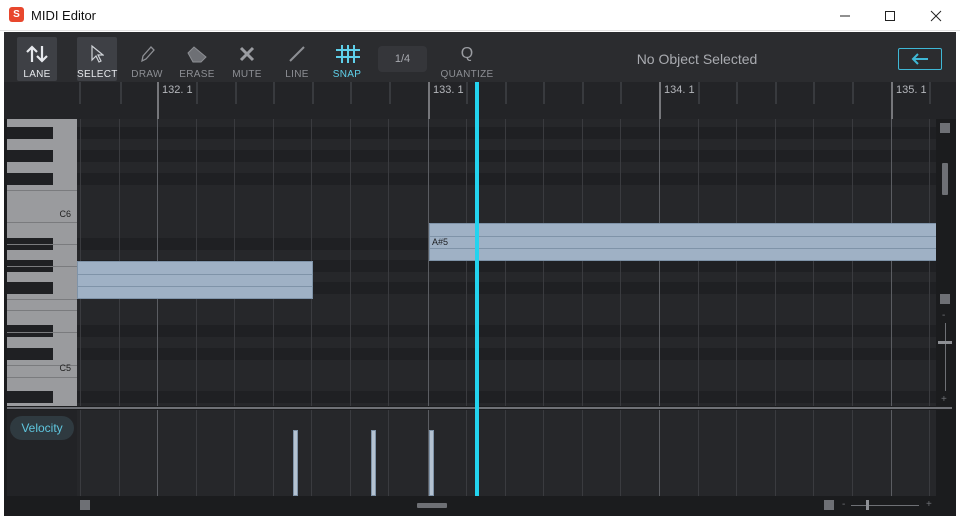 The height and width of the screenshot is (520, 960). Describe the element at coordinates (42, 428) in the screenshot. I see `velocity-lane-button: Velocity` at that location.